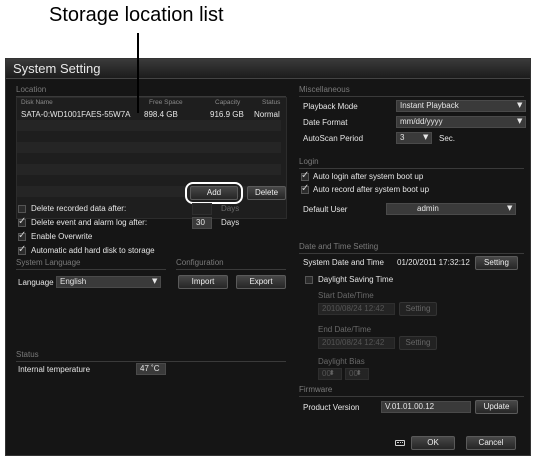 Image resolution: width=533 pixels, height=456 pixels. Describe the element at coordinates (496, 407) in the screenshot. I see `update-firmware-button: Update` at that location.